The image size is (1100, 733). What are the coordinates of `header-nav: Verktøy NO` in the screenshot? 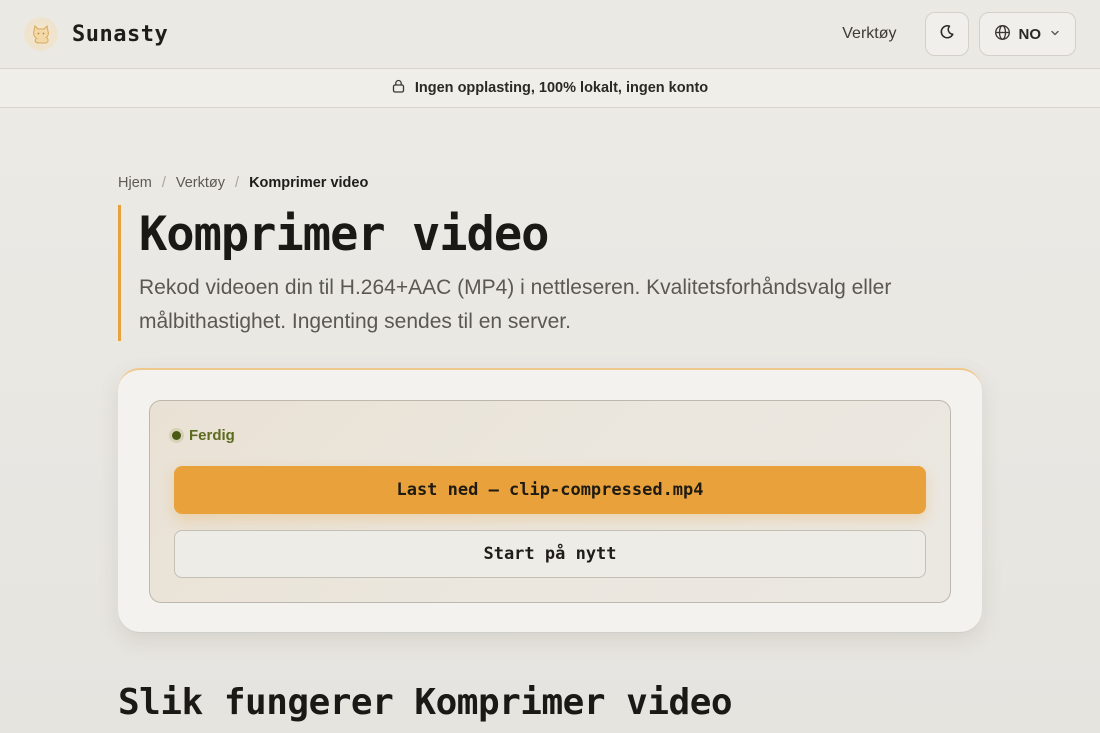 It's located at (954, 34).